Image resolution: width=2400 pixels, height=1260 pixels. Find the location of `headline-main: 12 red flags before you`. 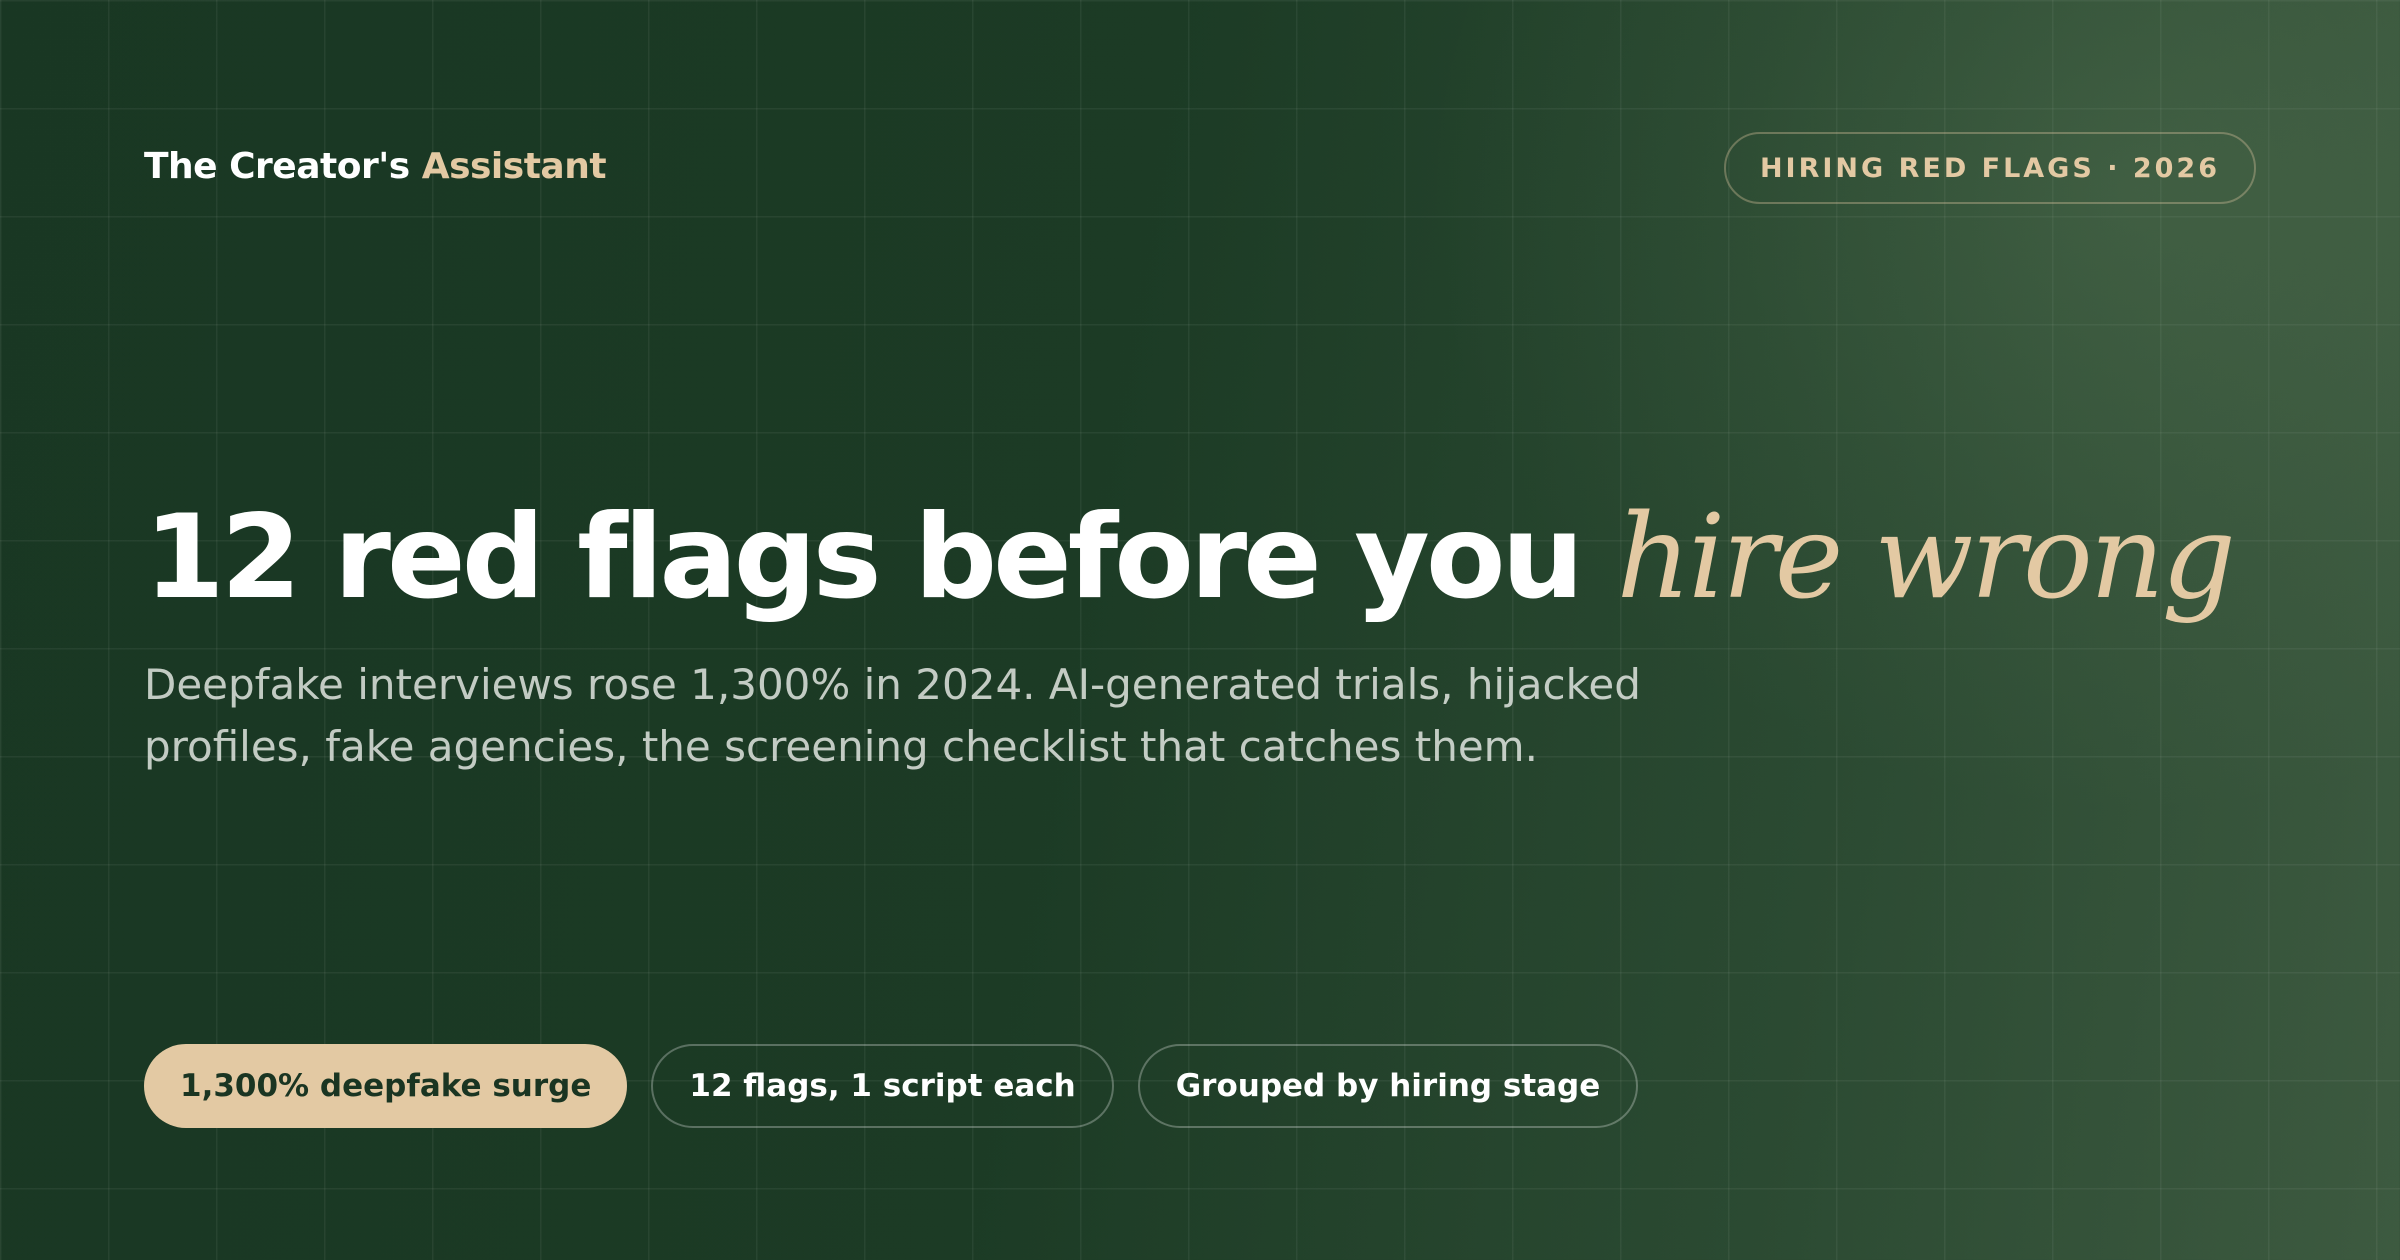

headline-main: 12 red flags before you is located at coordinates (864, 557).